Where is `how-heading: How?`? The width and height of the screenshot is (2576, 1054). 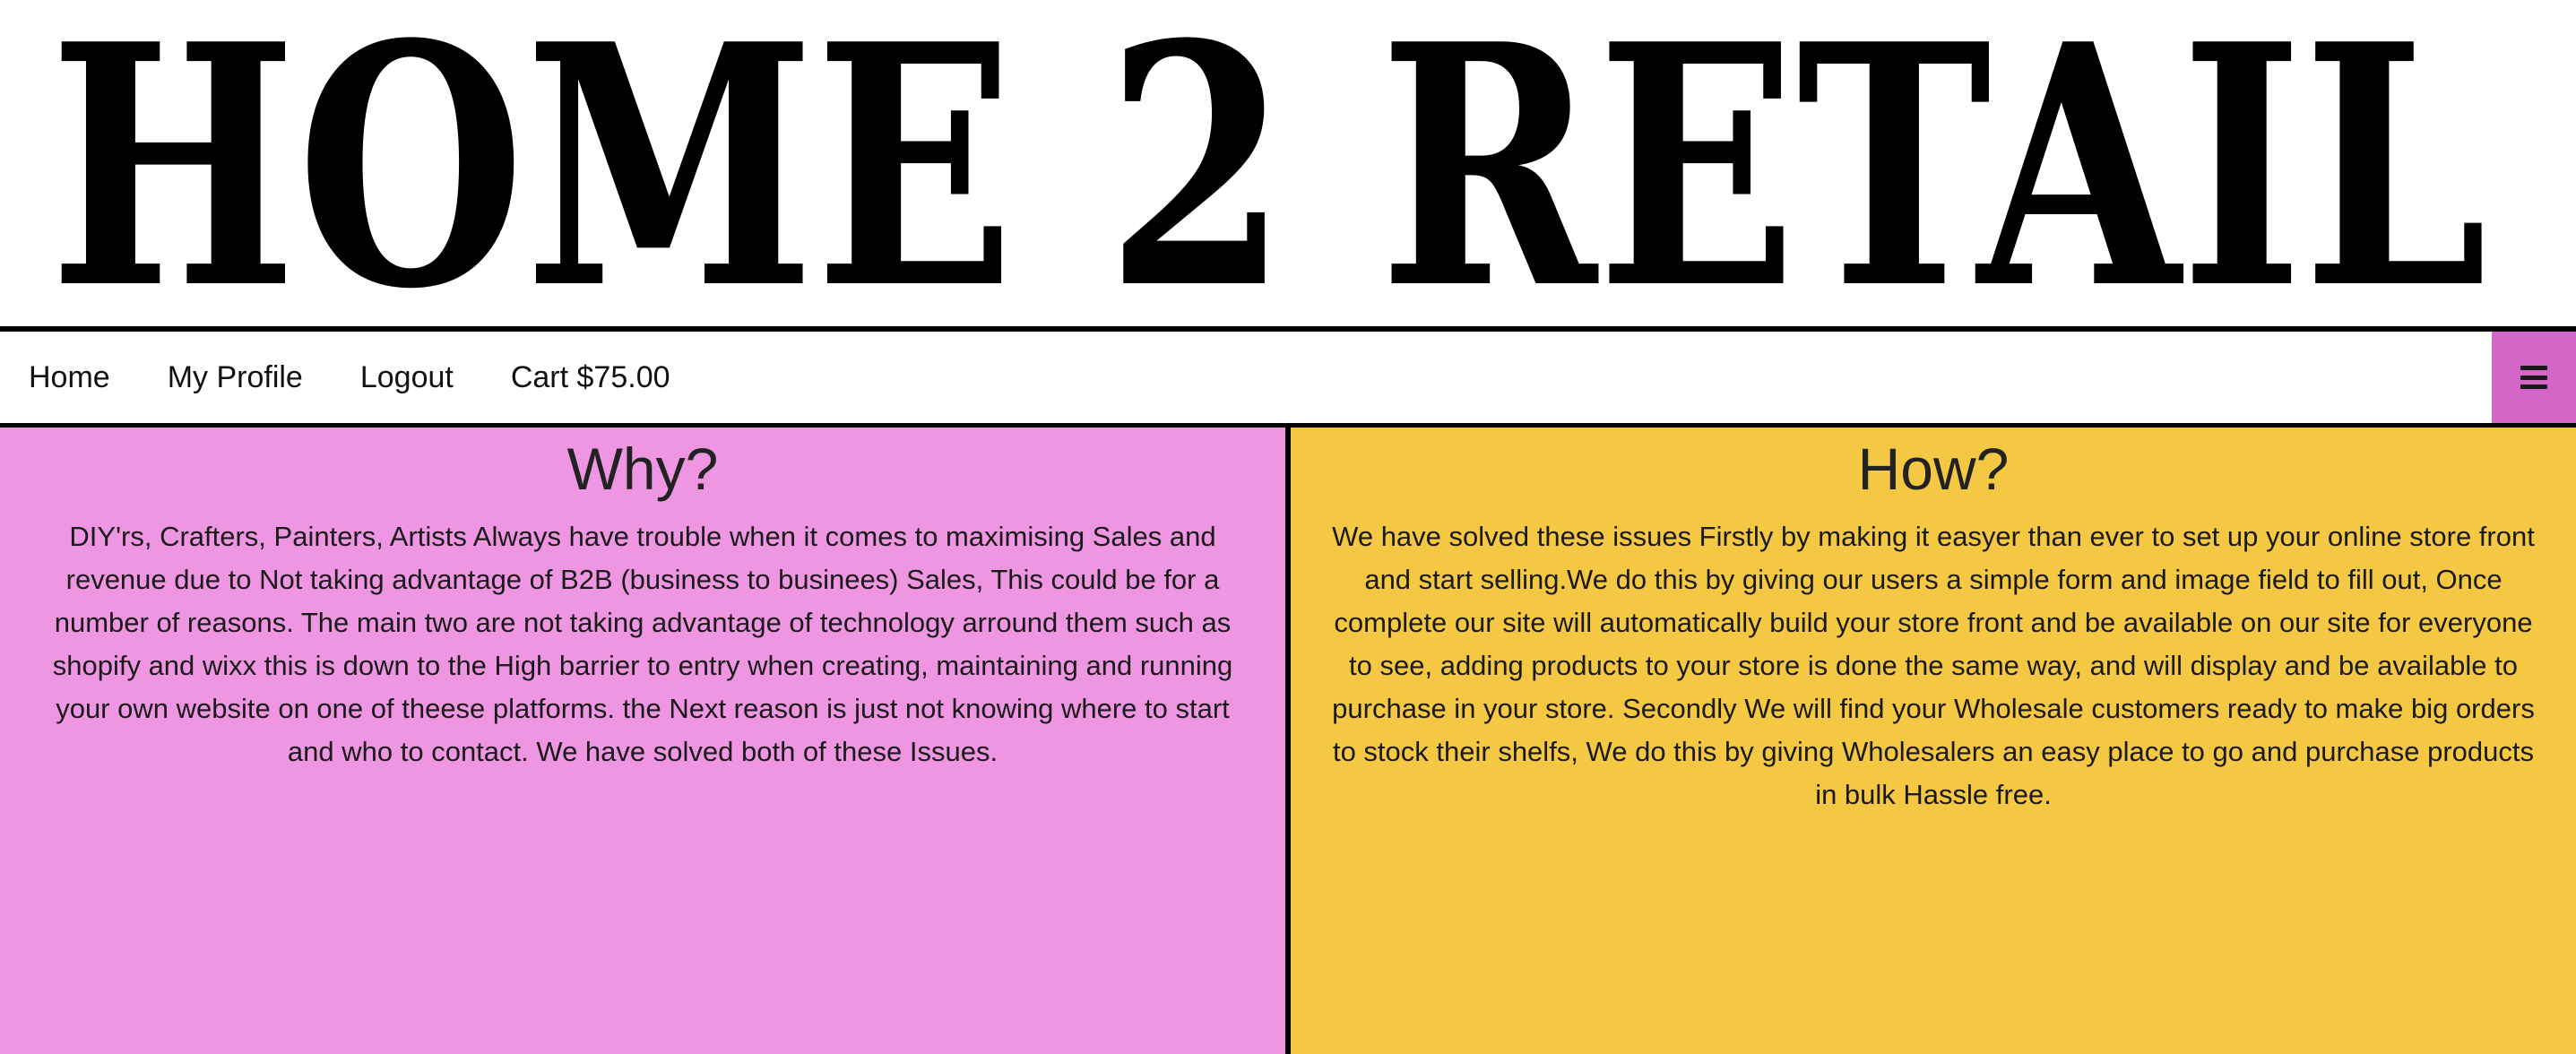 how-heading: How? is located at coordinates (1933, 469).